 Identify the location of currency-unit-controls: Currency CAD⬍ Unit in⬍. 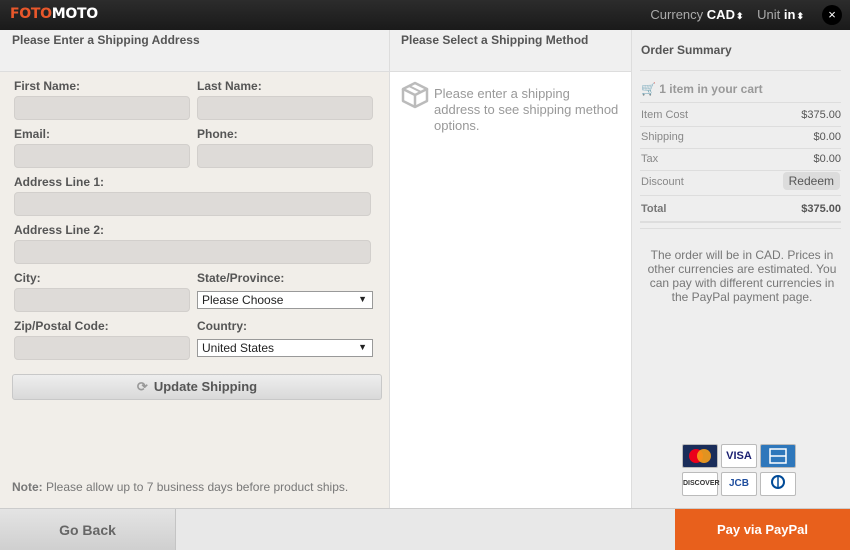
(732, 14).